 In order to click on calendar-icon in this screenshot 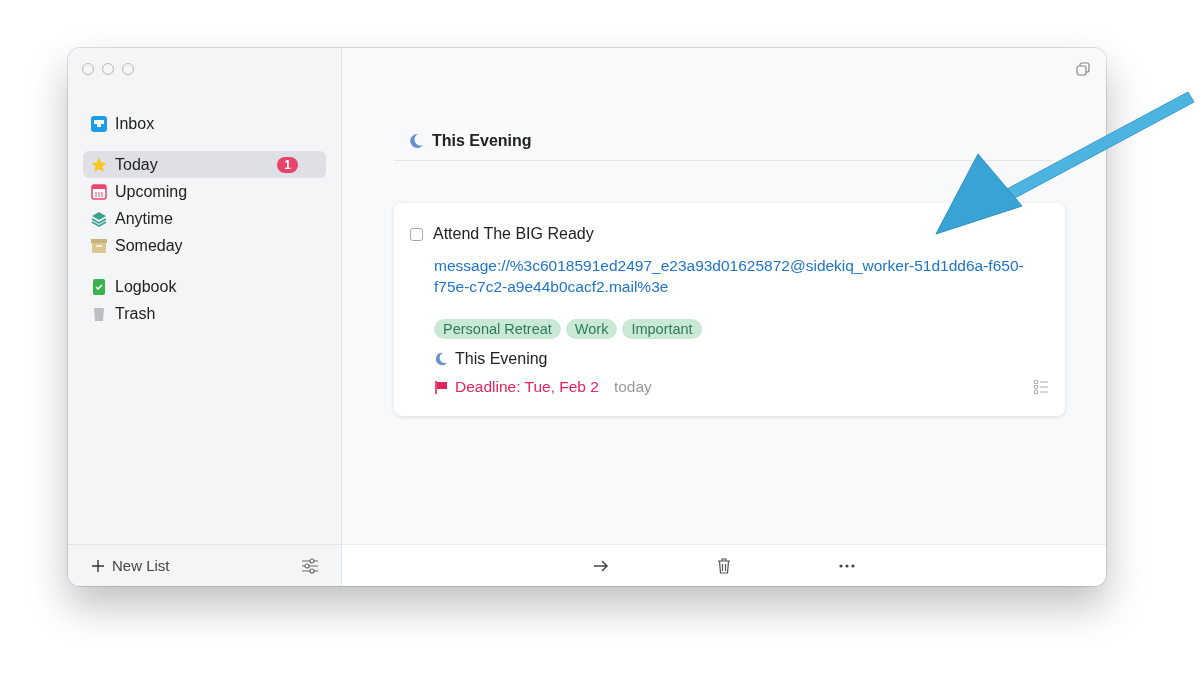, I will do `click(99, 191)`.